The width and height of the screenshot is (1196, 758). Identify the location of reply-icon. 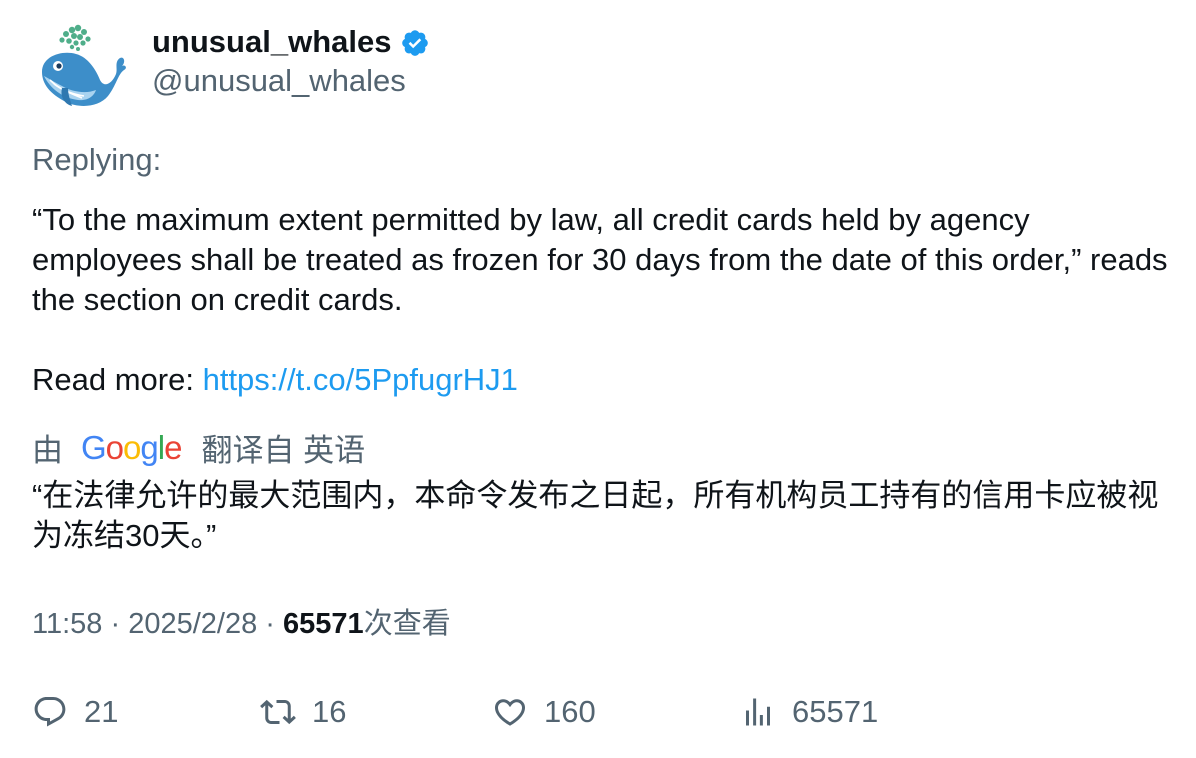
(50, 712).